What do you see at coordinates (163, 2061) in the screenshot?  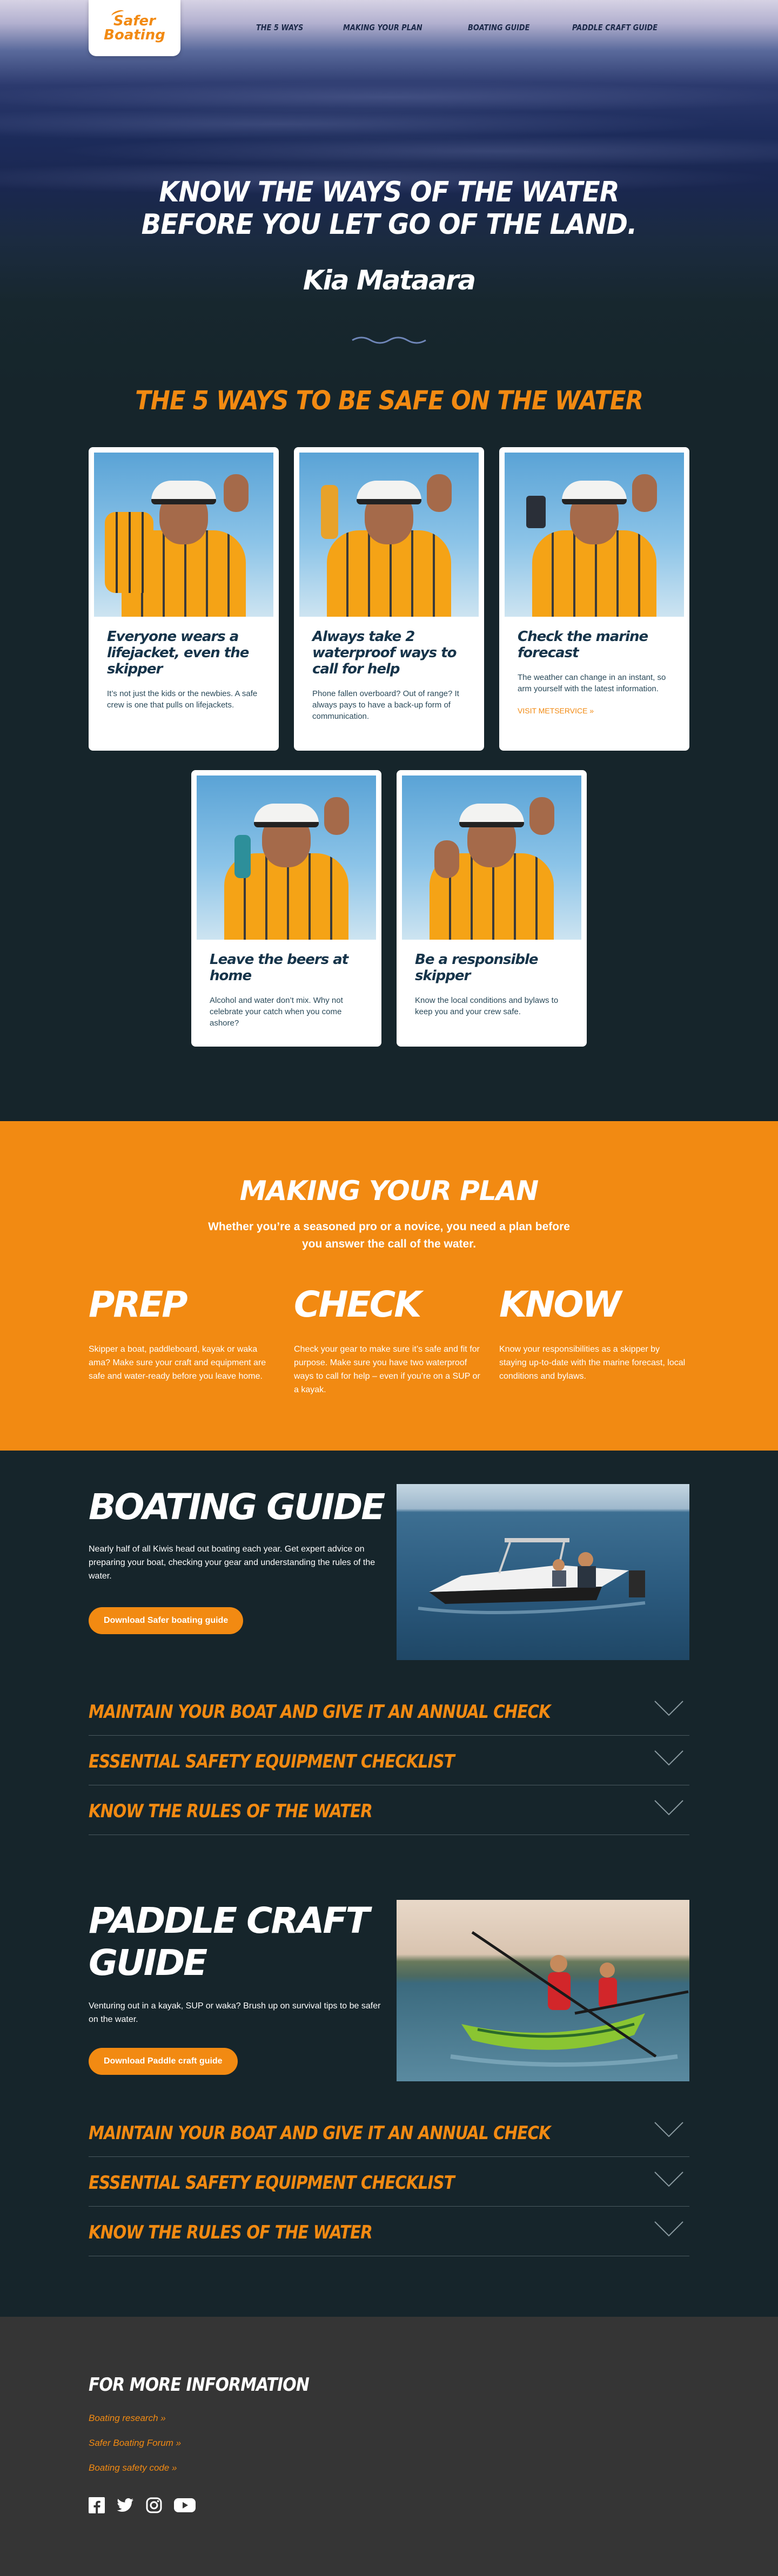 I see `download-paddle-guide-button: Download Paddle craft guide` at bounding box center [163, 2061].